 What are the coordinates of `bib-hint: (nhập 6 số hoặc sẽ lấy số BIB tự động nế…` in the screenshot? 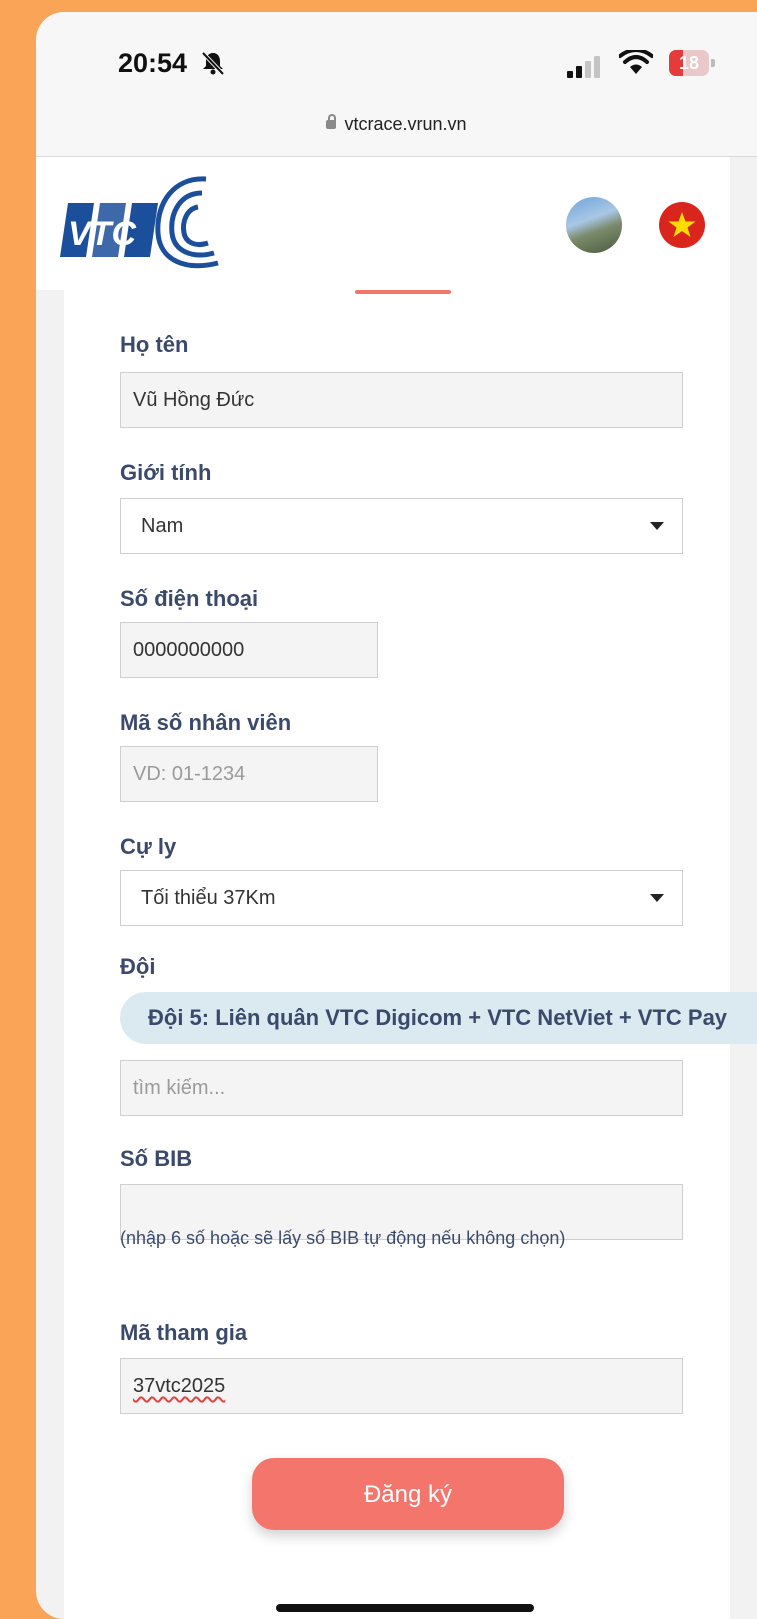 It's located at (343, 1238).